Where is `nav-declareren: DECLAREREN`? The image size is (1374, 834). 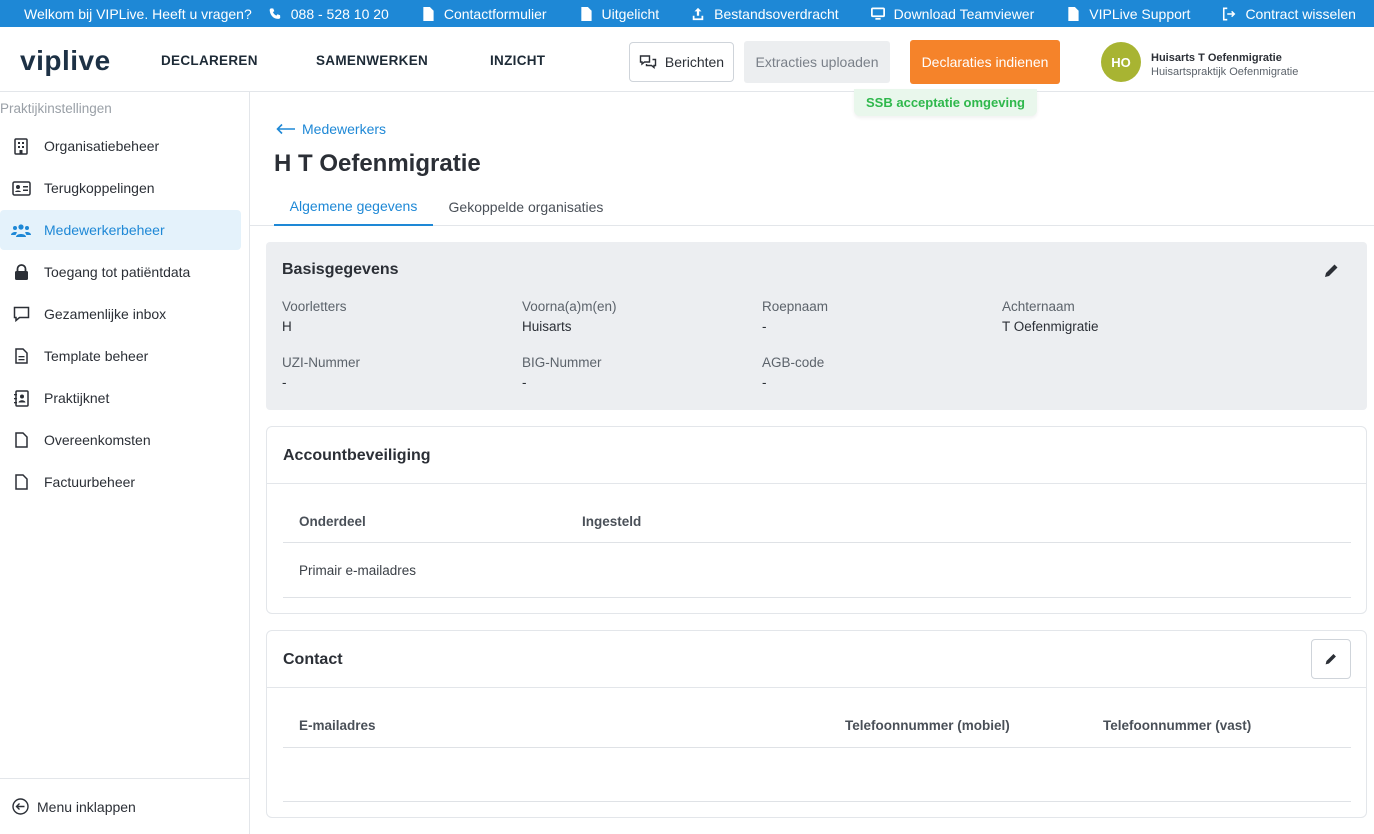 nav-declareren: DECLAREREN is located at coordinates (209, 60).